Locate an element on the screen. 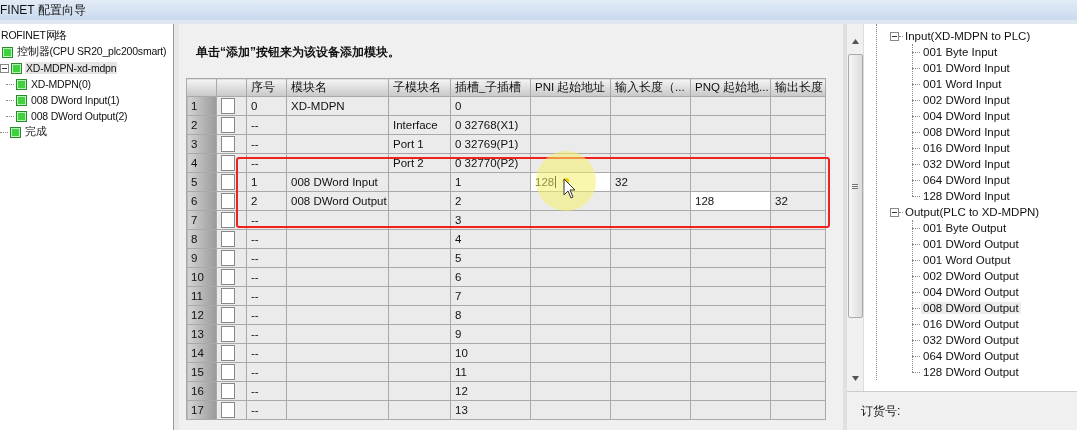 Image resolution: width=1077 pixels, height=430 pixels. tree-item: 128 DWord Output is located at coordinates (971, 372).